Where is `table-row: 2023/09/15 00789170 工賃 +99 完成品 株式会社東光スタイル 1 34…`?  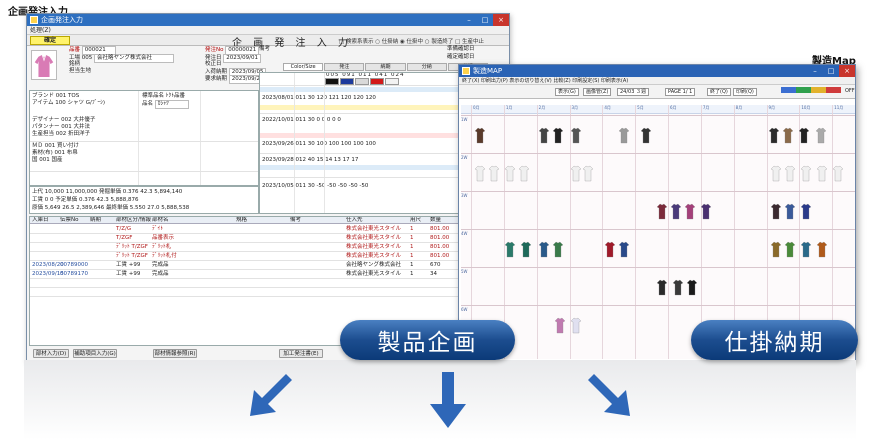 table-row: 2023/09/15 00789170 工賃 +99 完成品 株式会社東光スタイル 1 34… is located at coordinates (260, 274).